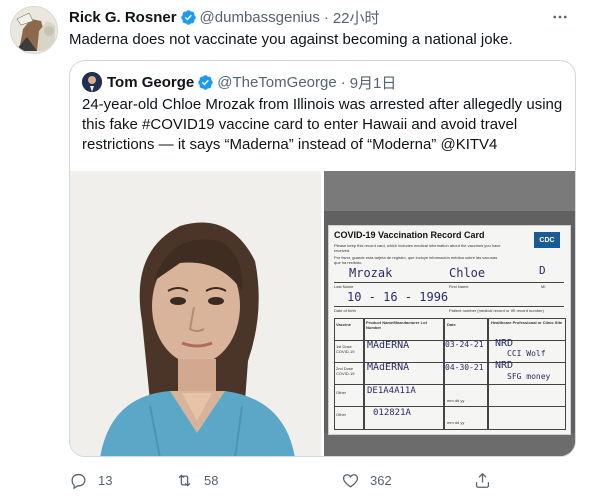 This screenshot has height=504, width=591. What do you see at coordinates (184, 480) in the screenshot?
I see `retweet-icon` at bounding box center [184, 480].